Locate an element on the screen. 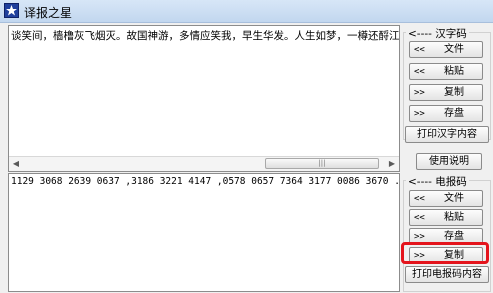 Image resolution: width=493 pixels, height=293 pixels. hanzi-paste-button: << 粘贴 is located at coordinates (446, 71).